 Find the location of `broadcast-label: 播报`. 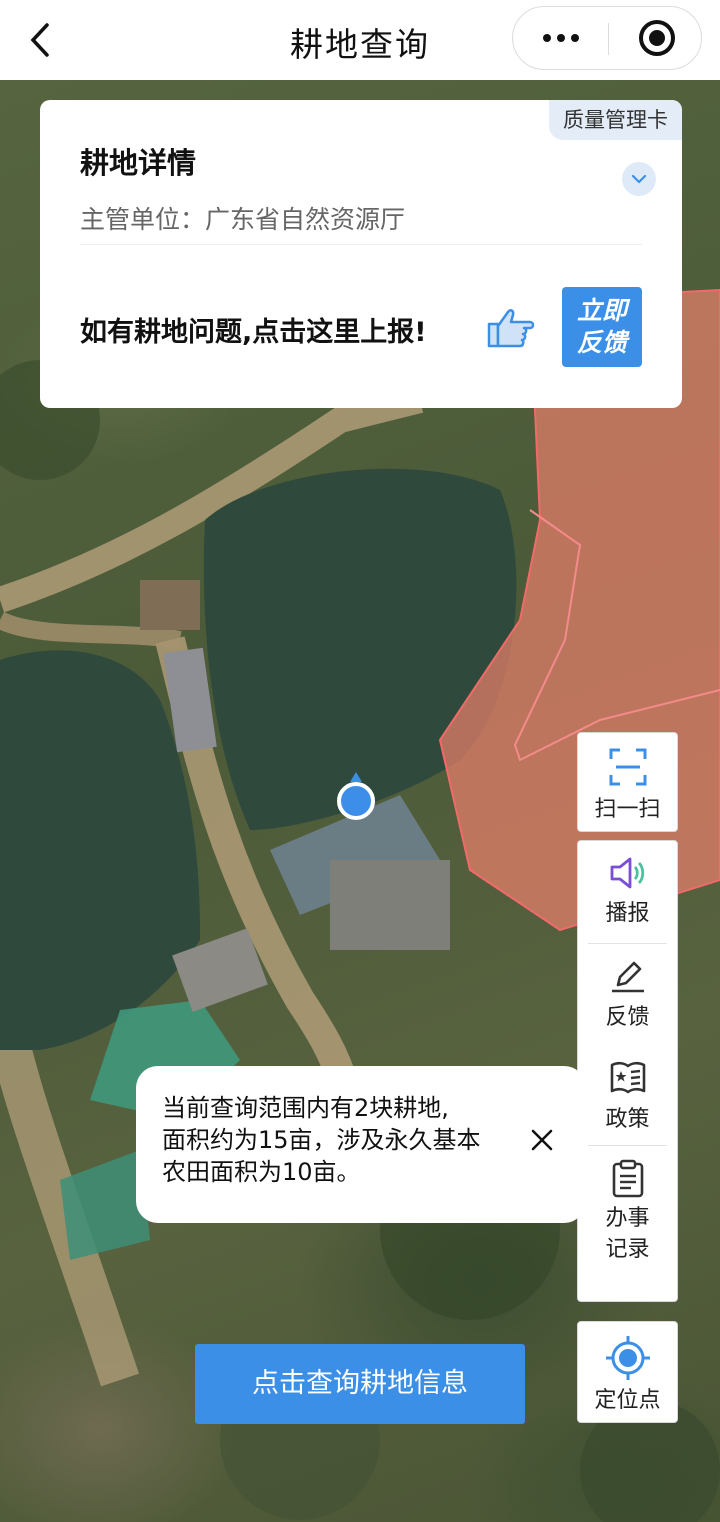

broadcast-label: 播报 is located at coordinates (627, 913).